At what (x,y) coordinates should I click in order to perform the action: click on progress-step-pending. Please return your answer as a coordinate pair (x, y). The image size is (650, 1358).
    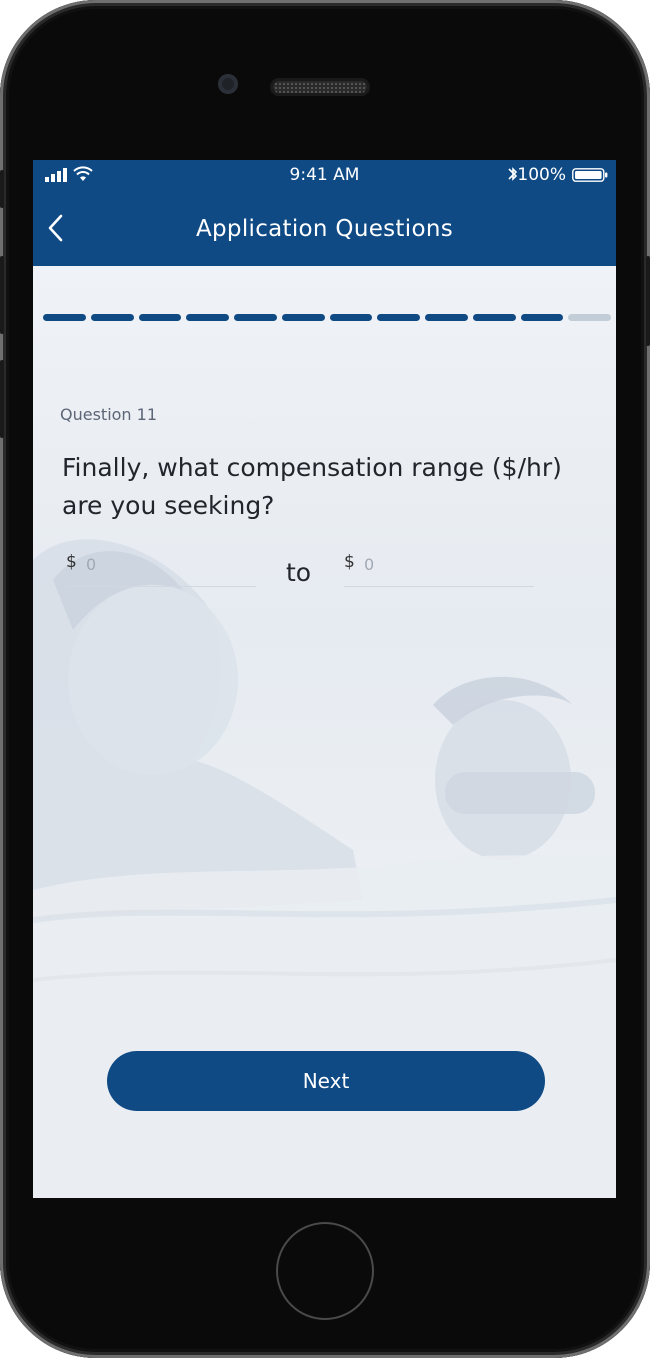
    Looking at the image, I should click on (589, 317).